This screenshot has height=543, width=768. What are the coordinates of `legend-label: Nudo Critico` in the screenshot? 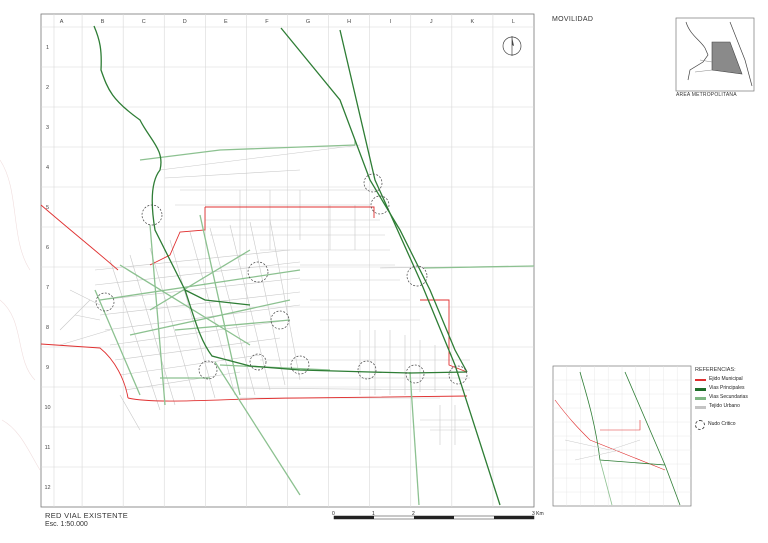 It's located at (722, 424).